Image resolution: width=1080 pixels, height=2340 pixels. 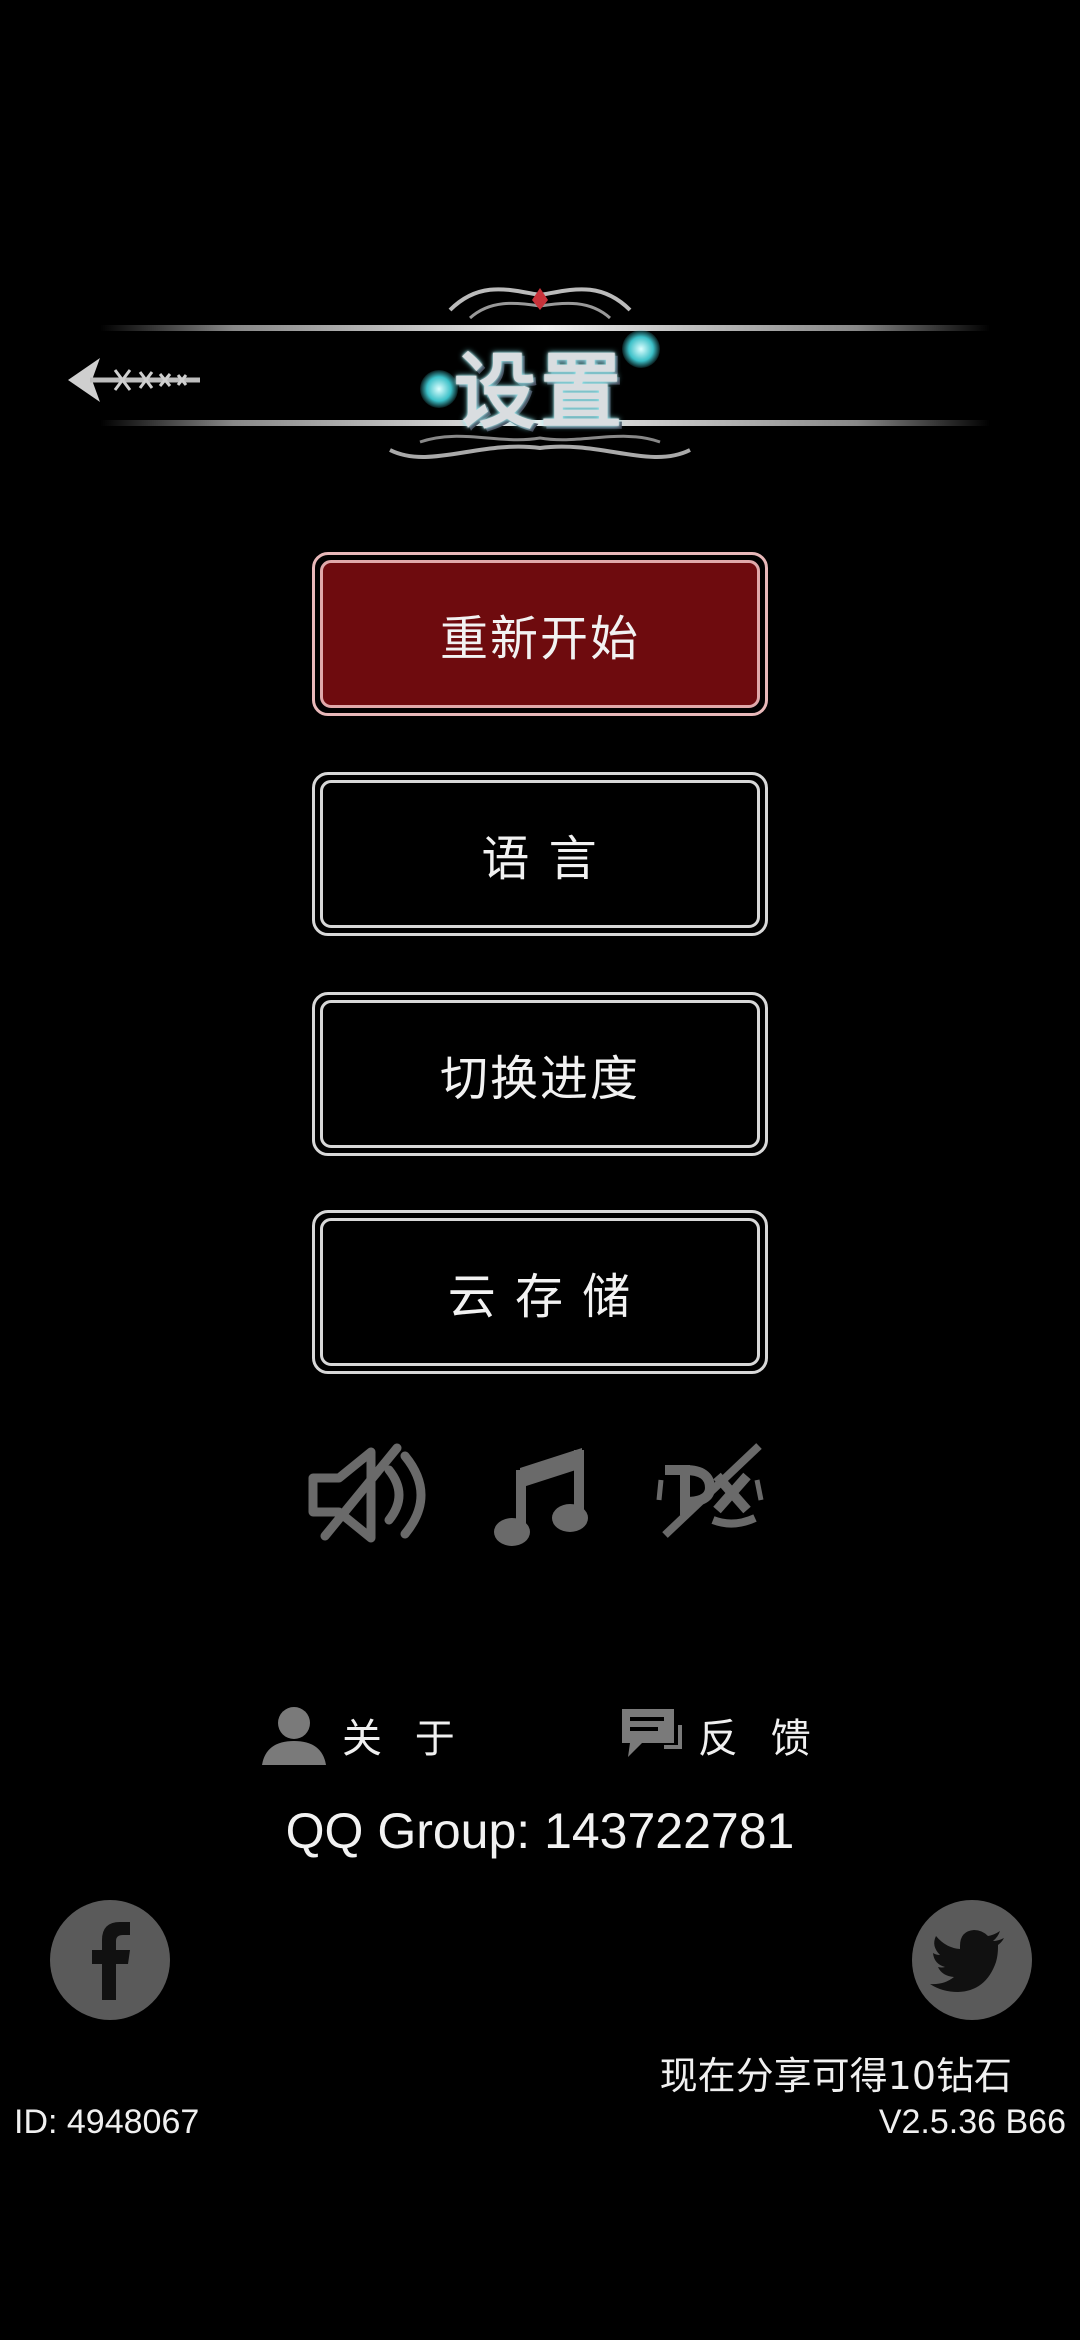 I want to click on title-emblem: 设置, so click(x=540, y=370).